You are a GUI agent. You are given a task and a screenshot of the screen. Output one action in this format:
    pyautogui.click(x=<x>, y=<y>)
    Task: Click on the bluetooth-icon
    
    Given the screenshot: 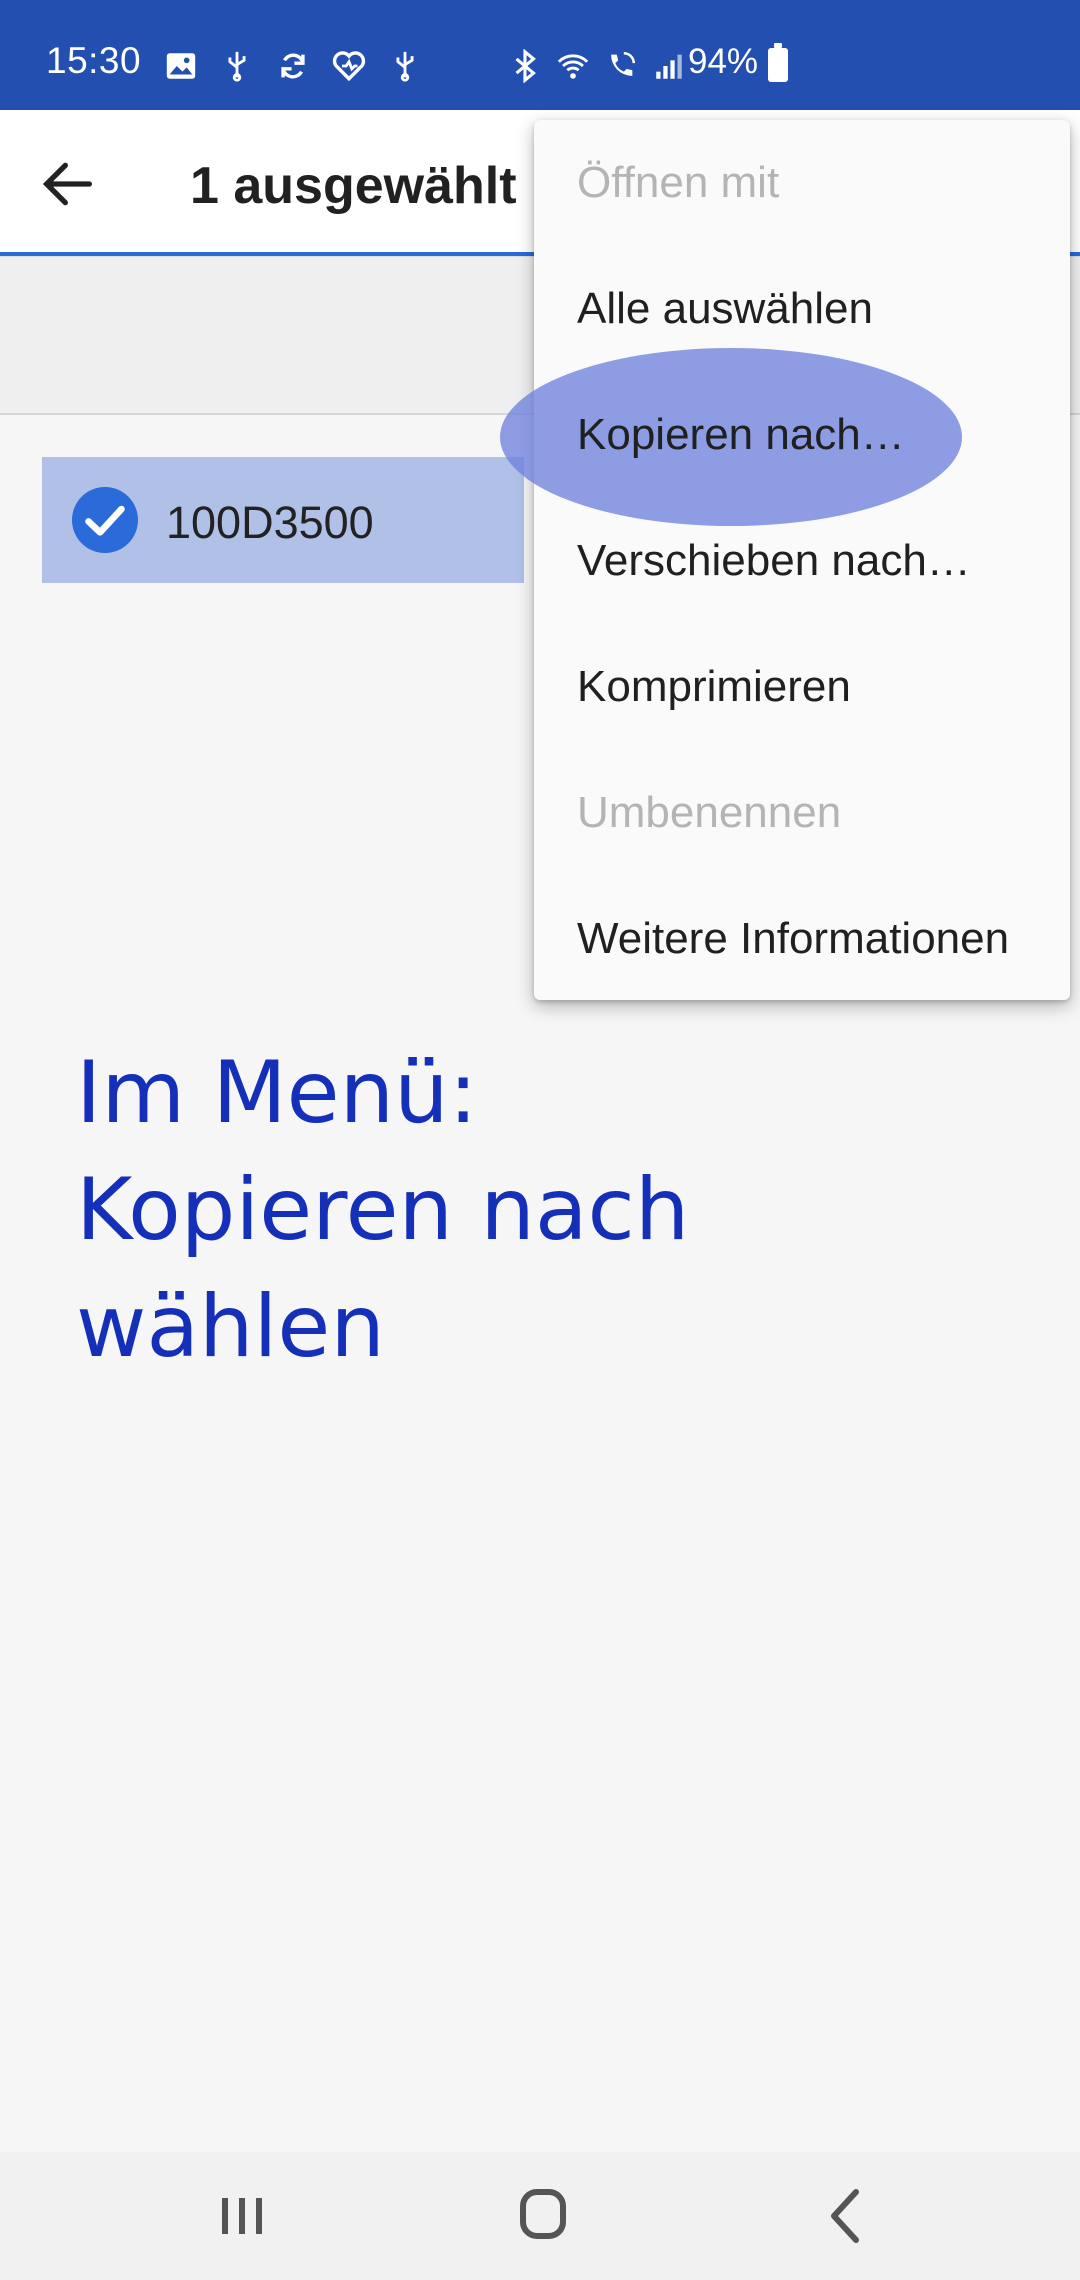 What is the action you would take?
    pyautogui.click(x=525, y=66)
    